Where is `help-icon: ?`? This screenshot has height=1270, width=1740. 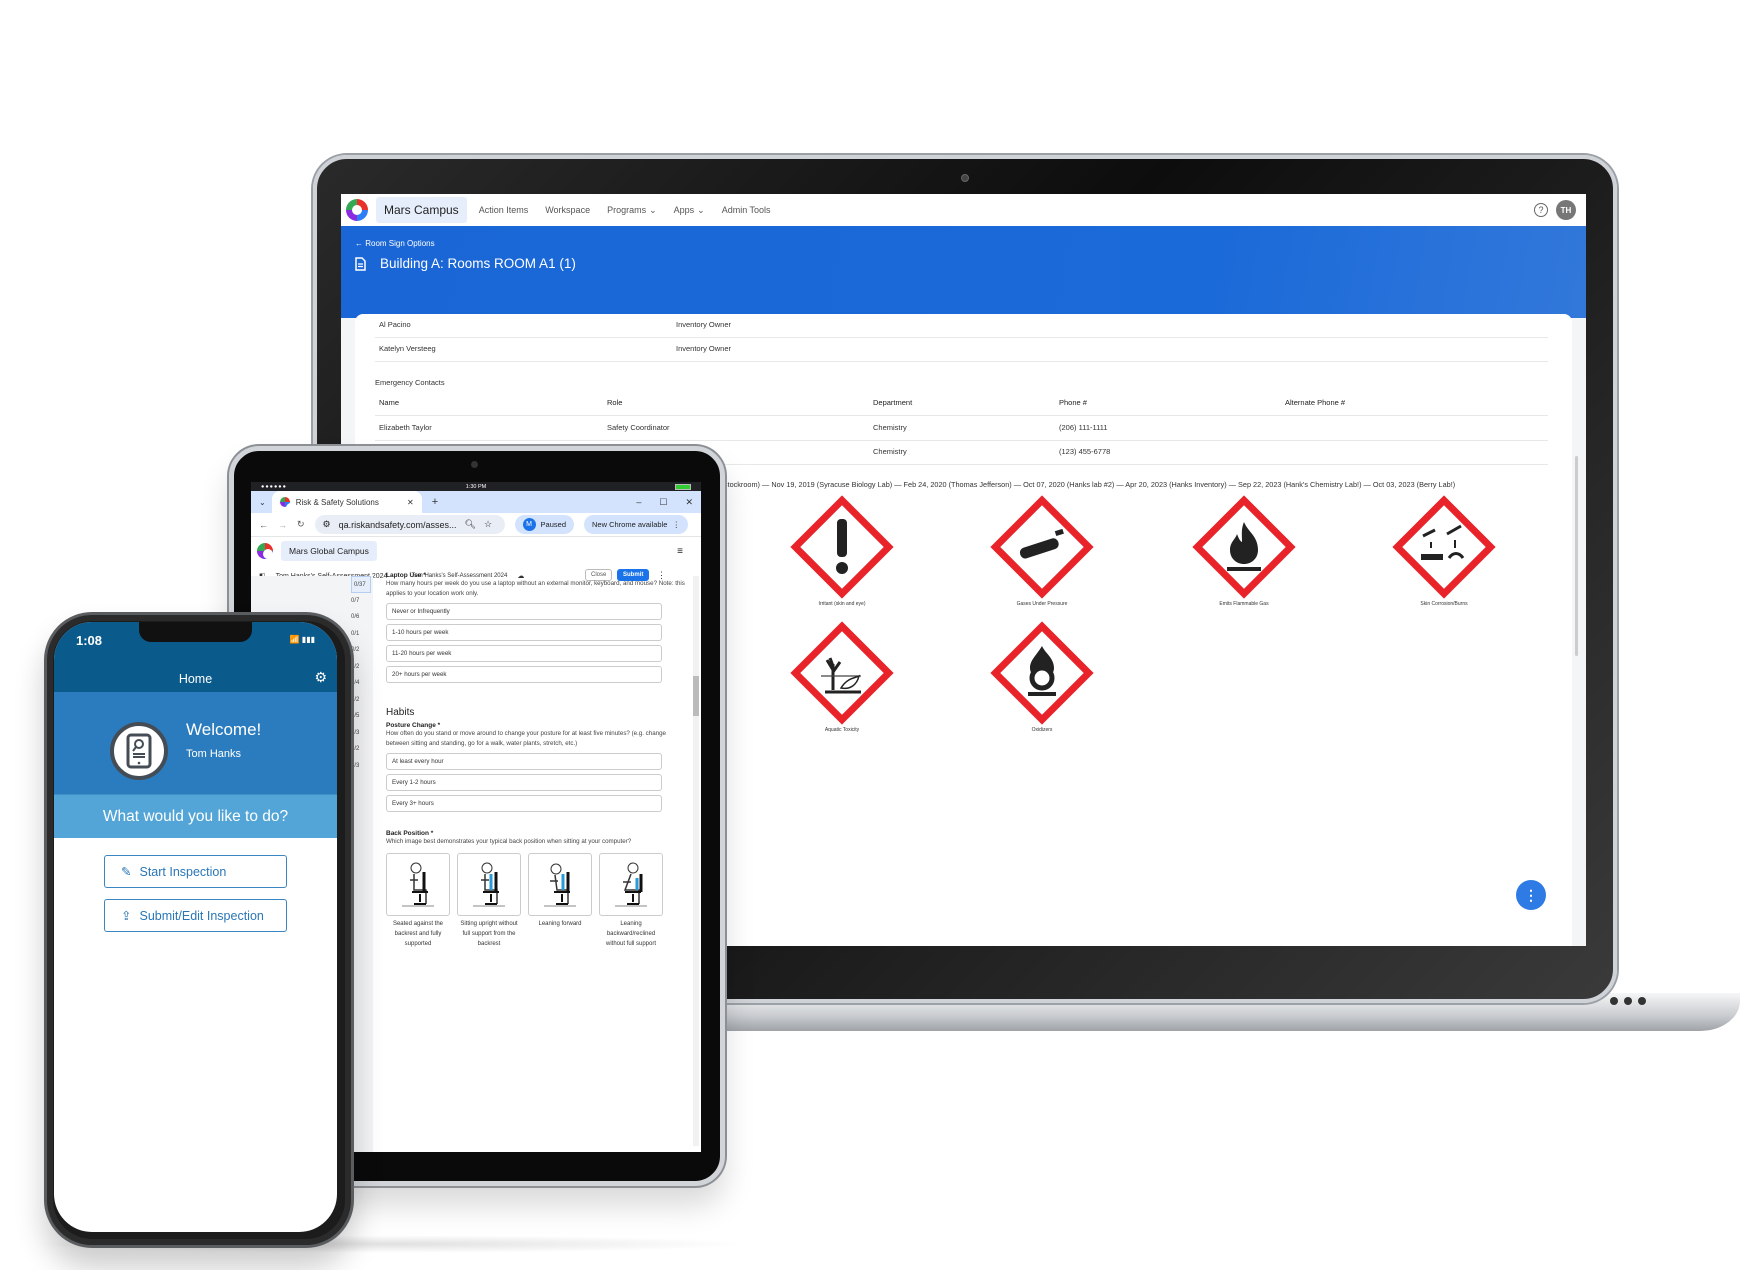 help-icon: ? is located at coordinates (1541, 210).